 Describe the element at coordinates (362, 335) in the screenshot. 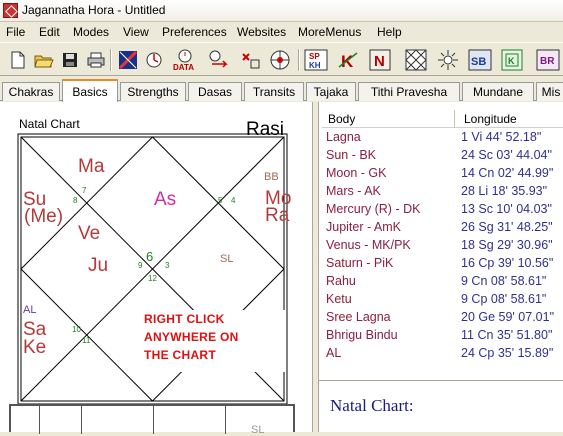

I see `row-body: Bhrigu Bindu` at that location.